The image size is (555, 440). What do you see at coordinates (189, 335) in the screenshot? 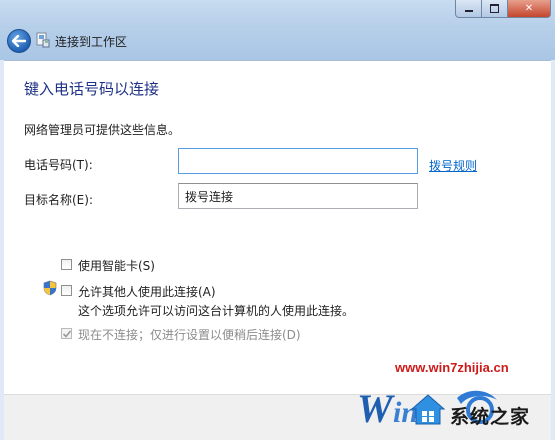
I see `dont-connect-label: 现在不连接；仅进行设置以便稍后连接(D)` at bounding box center [189, 335].